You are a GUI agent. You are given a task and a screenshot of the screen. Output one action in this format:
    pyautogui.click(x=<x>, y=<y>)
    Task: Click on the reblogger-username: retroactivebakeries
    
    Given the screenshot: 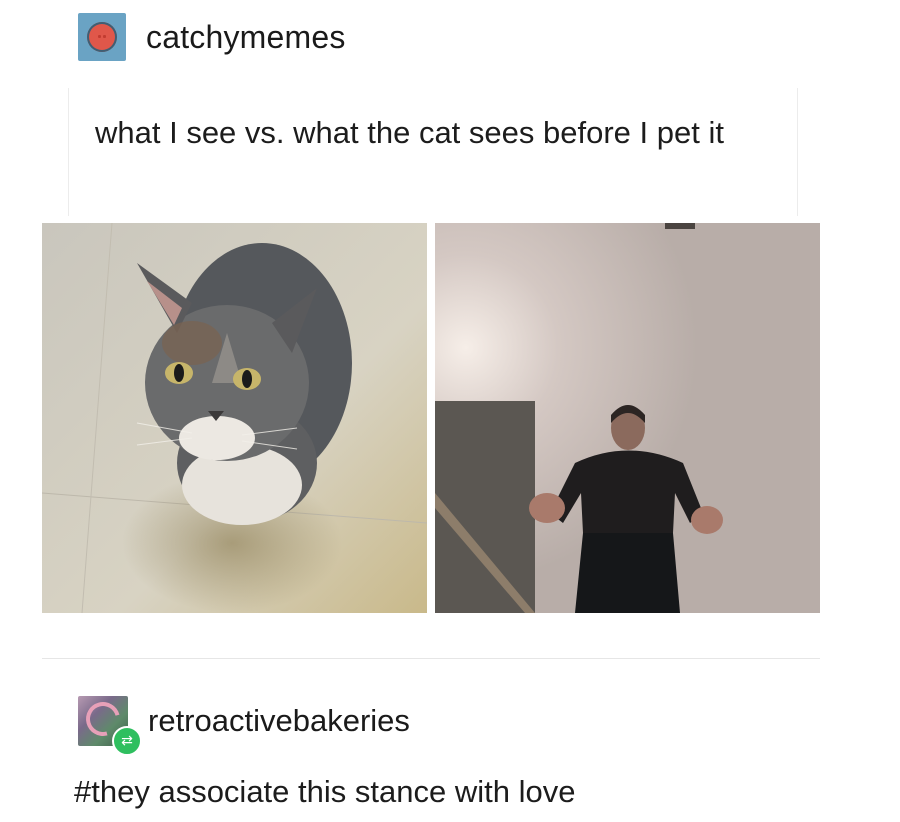 What is the action you would take?
    pyautogui.click(x=279, y=721)
    